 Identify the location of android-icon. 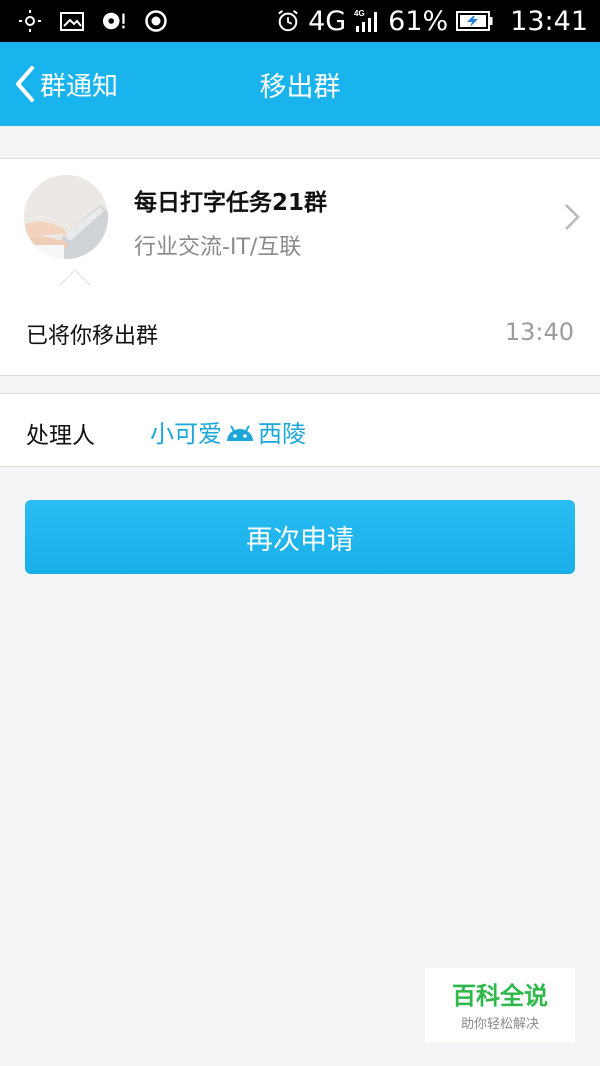
(240, 432).